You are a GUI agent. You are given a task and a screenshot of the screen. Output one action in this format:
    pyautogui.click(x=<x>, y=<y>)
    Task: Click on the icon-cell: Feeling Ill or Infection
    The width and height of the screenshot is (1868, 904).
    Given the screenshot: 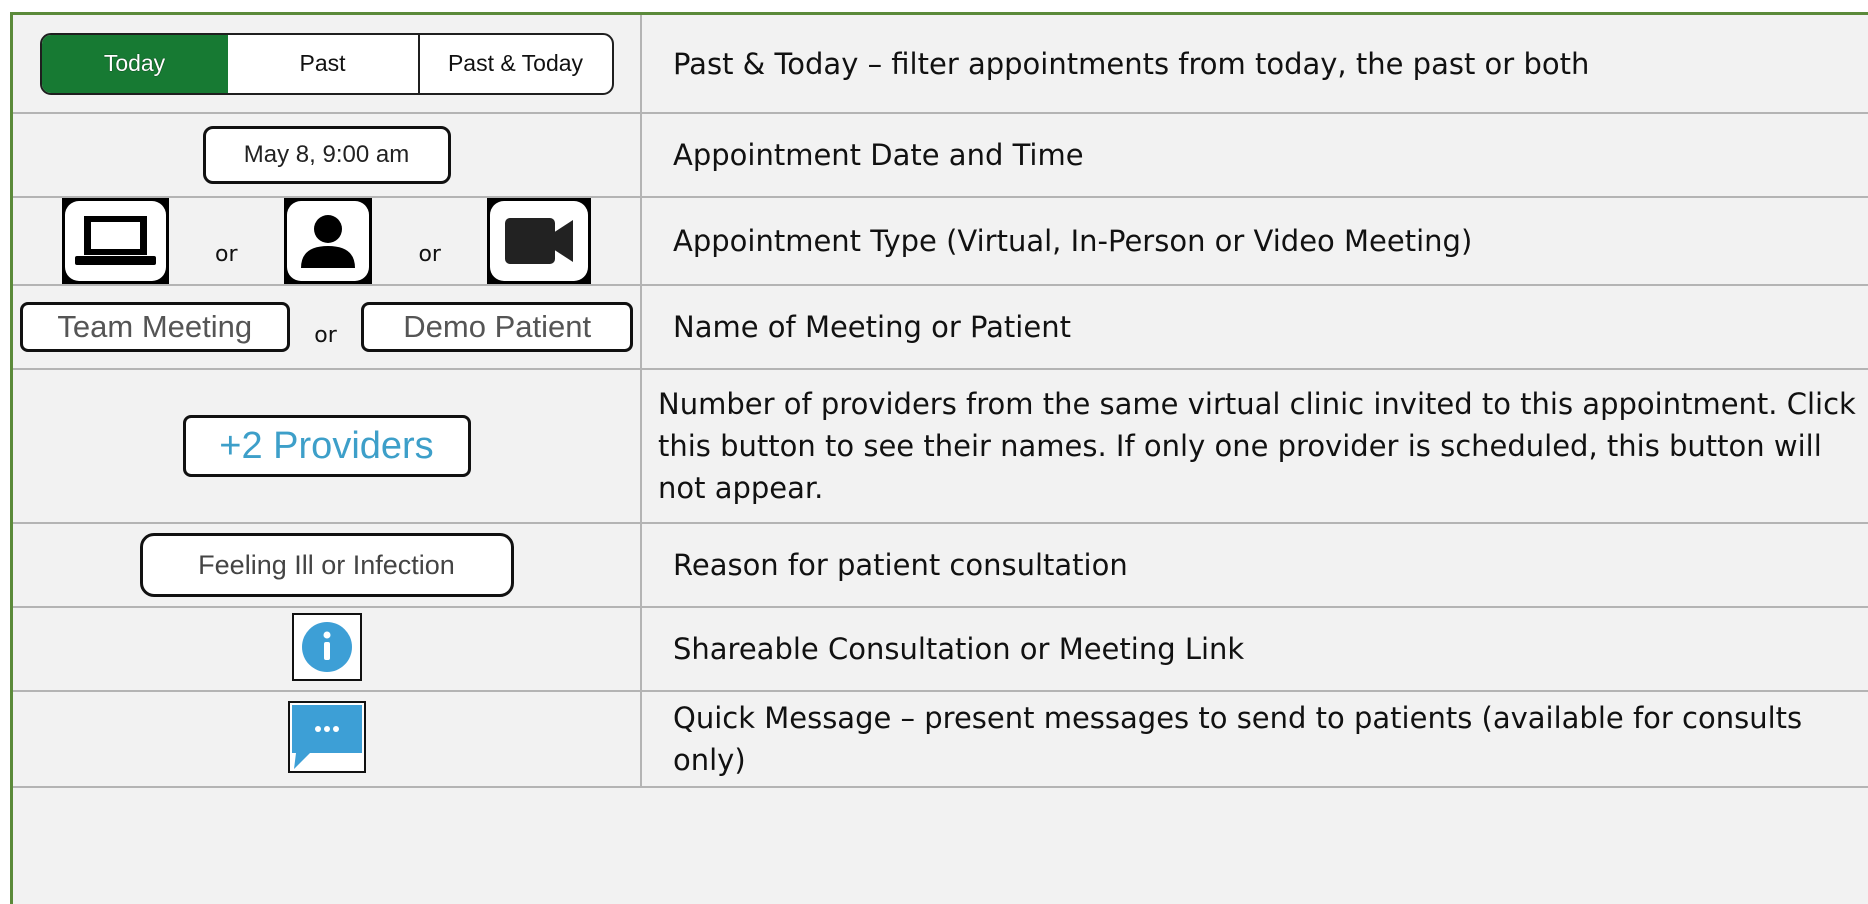 What is the action you would take?
    pyautogui.click(x=327, y=565)
    